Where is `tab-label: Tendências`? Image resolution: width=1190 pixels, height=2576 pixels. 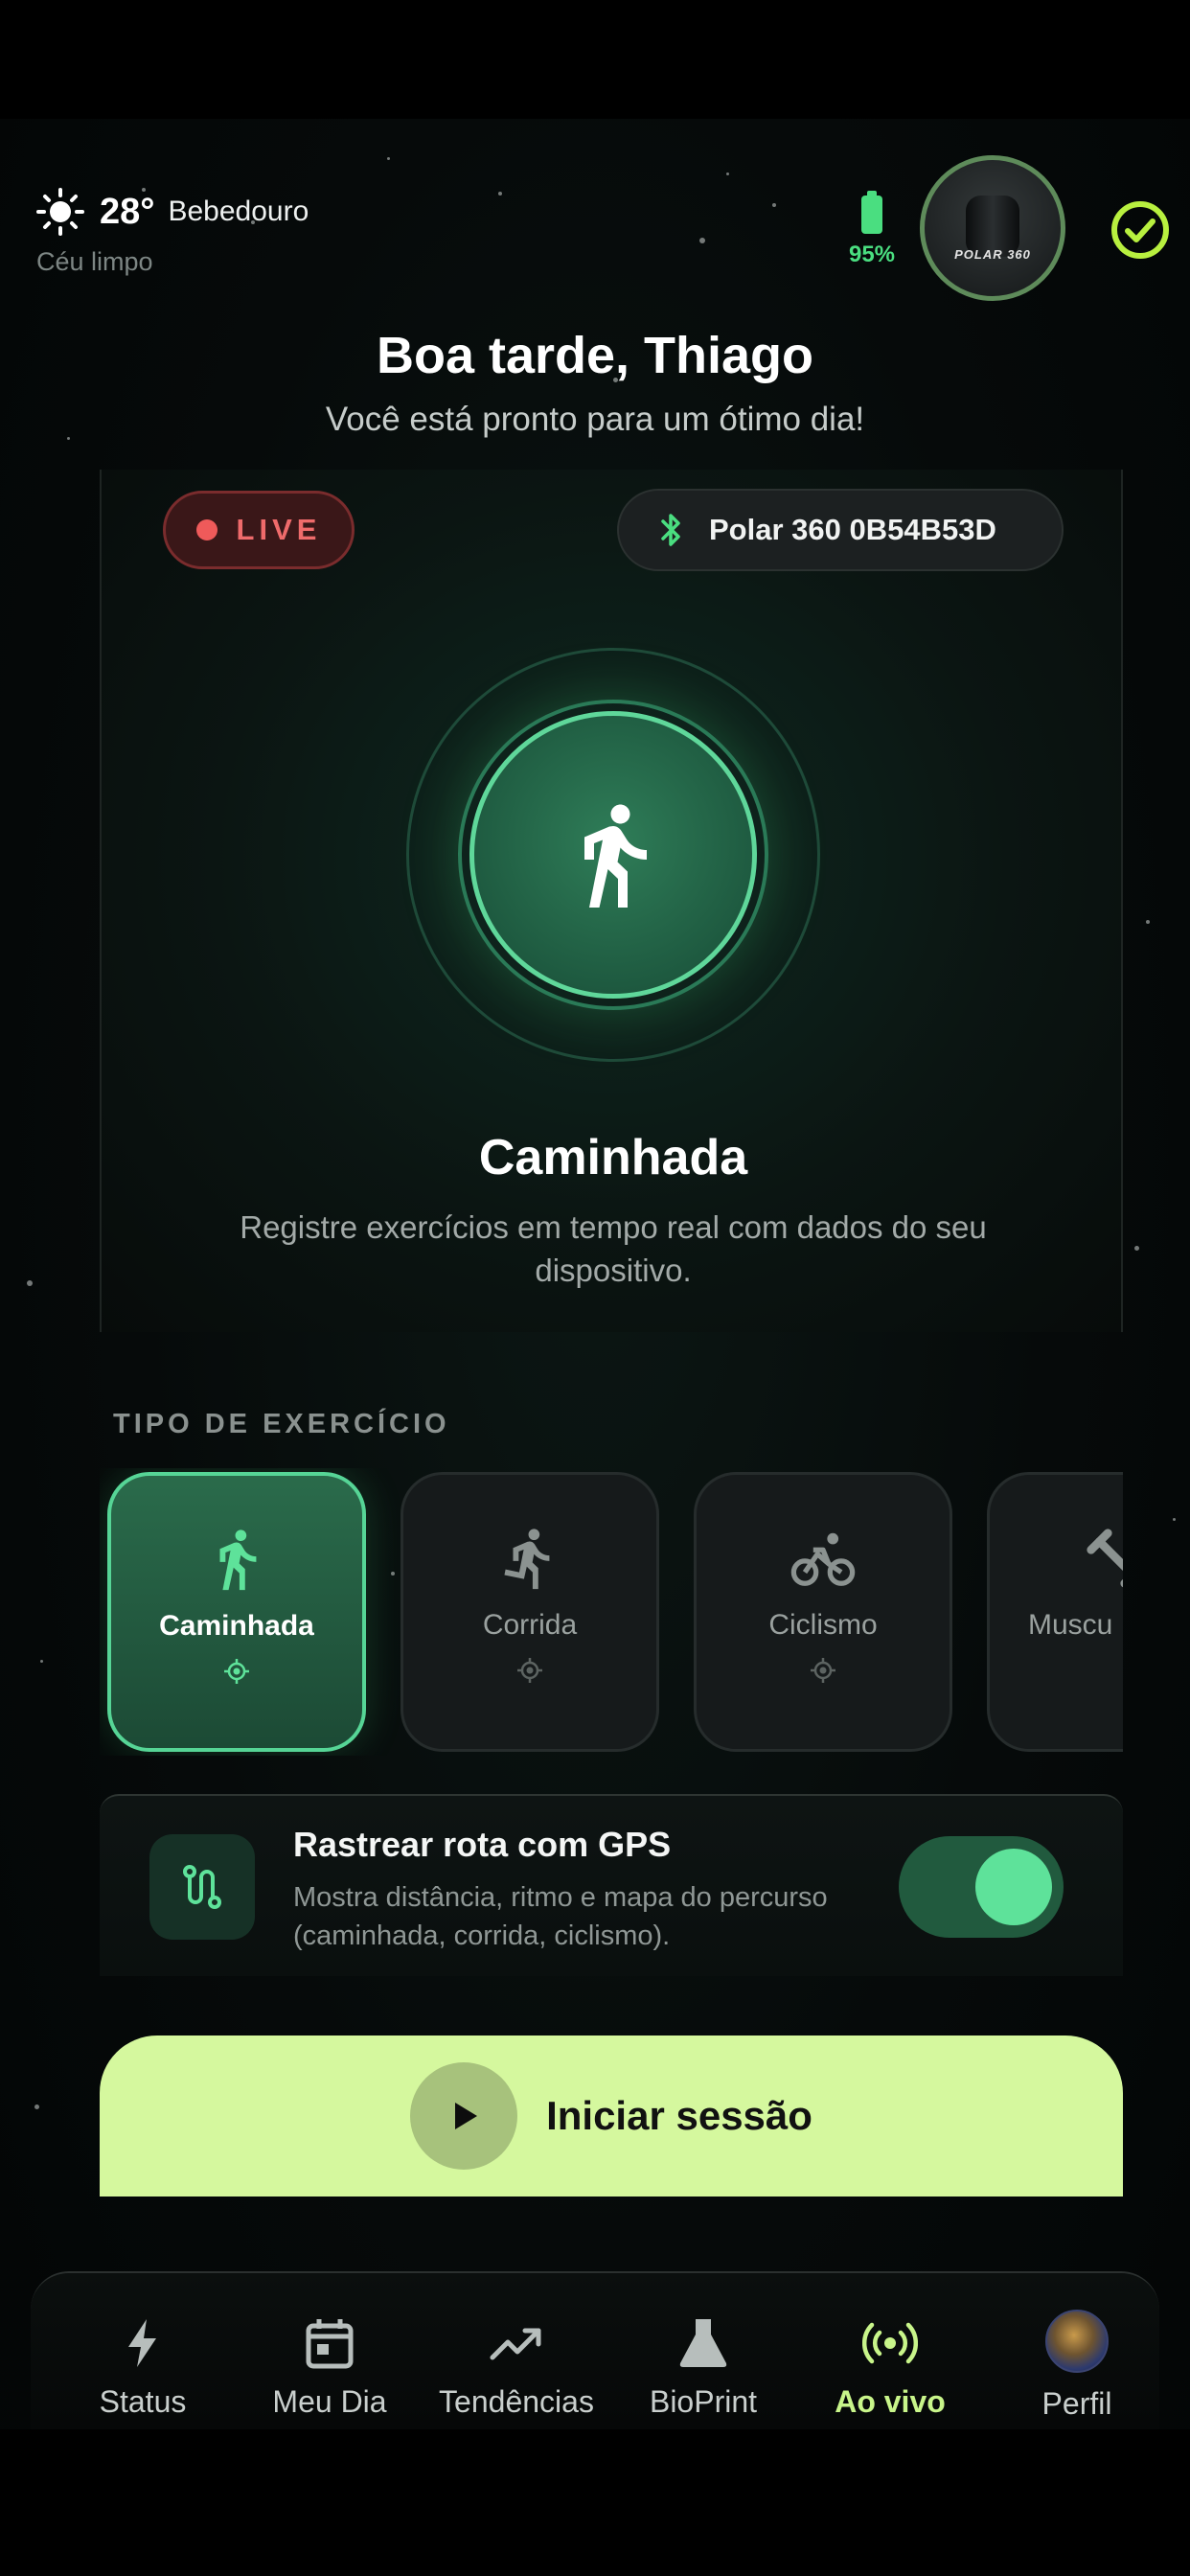
tab-label: Tendências is located at coordinates (516, 2401).